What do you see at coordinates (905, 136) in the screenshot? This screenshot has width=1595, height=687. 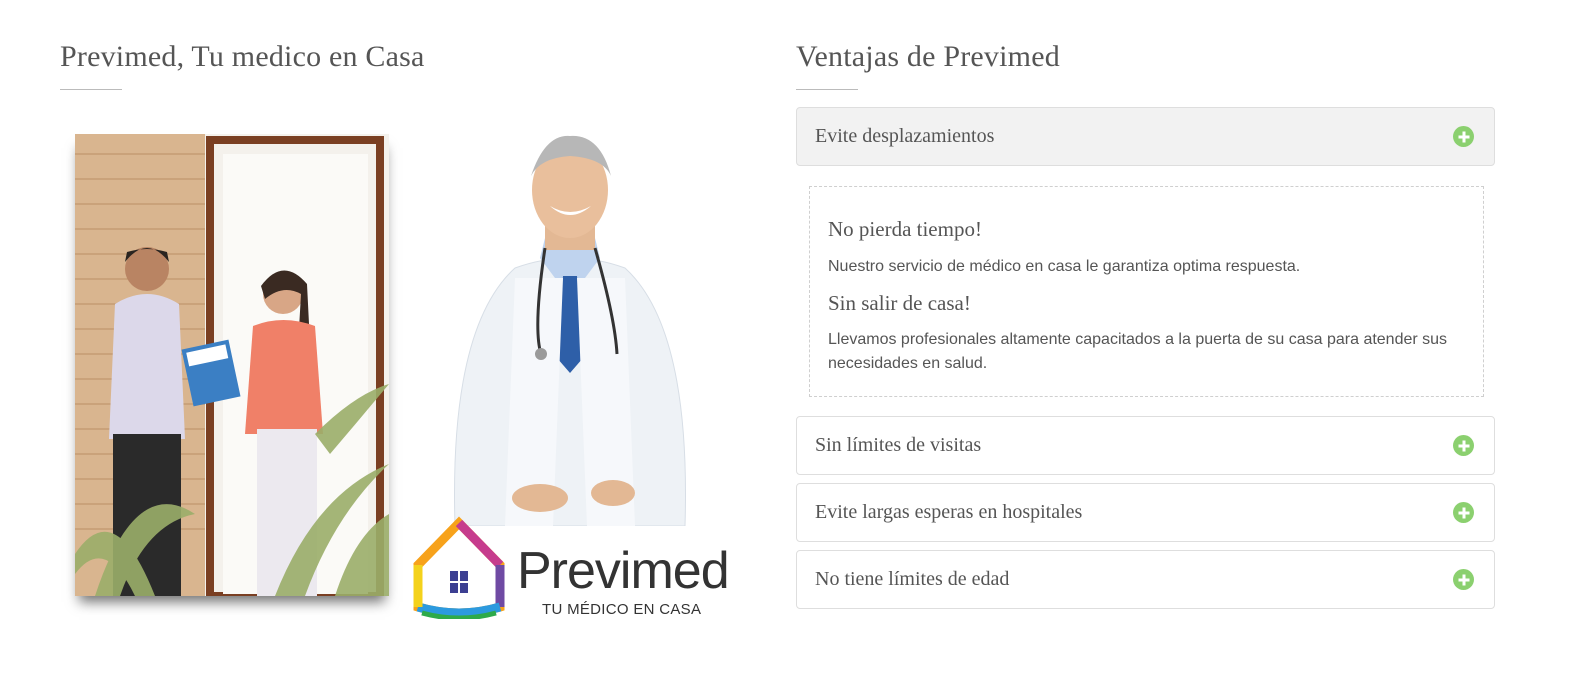 I see `accordion-label: Evite desplazamientos` at bounding box center [905, 136].